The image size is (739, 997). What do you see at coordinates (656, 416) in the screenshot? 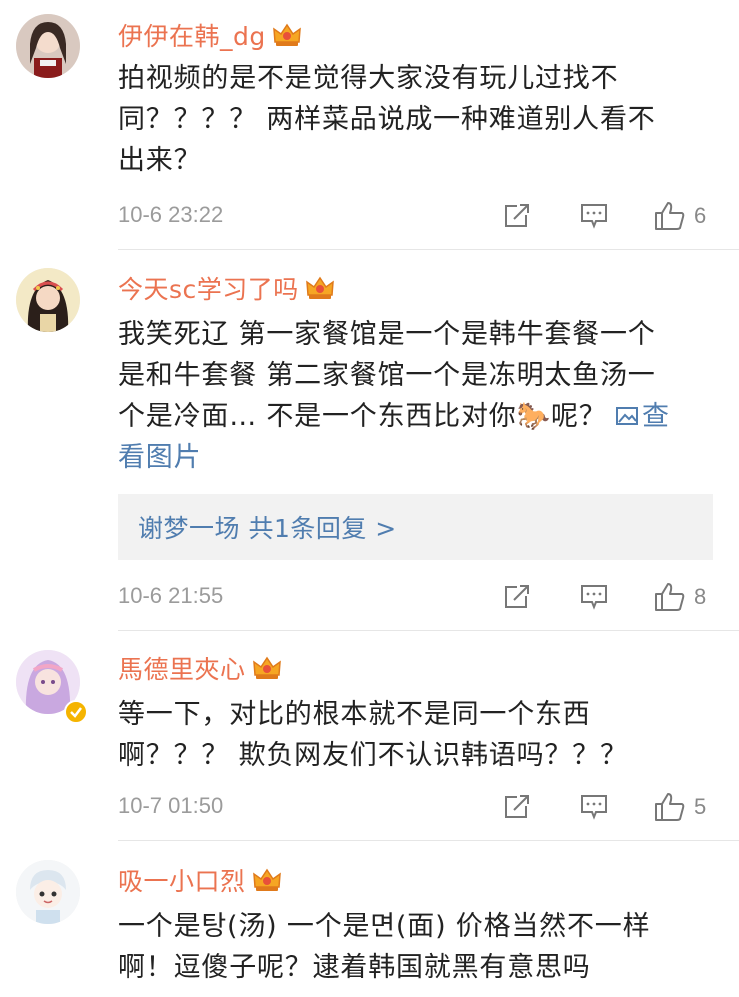
I see `view-image-label: 查` at bounding box center [656, 416].